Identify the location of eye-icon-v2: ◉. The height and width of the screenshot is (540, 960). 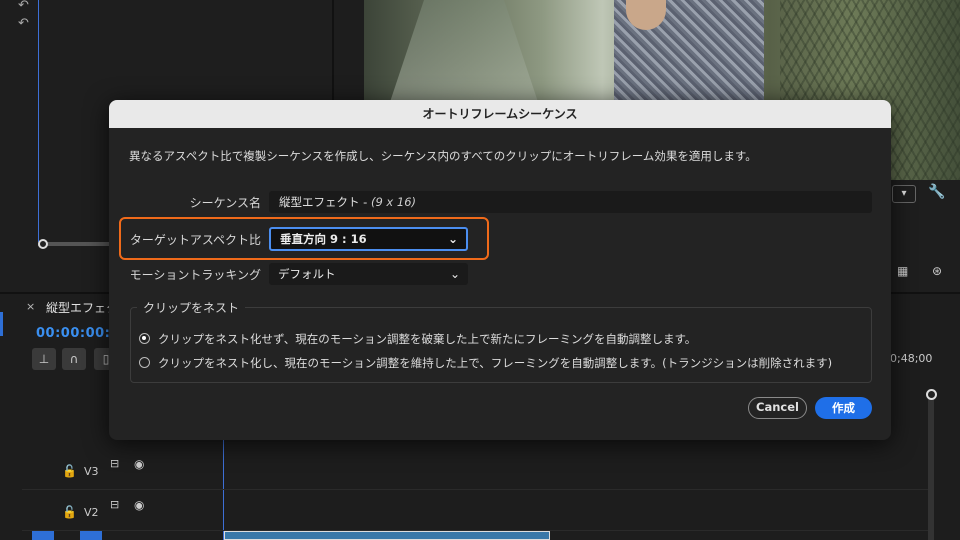
(139, 505).